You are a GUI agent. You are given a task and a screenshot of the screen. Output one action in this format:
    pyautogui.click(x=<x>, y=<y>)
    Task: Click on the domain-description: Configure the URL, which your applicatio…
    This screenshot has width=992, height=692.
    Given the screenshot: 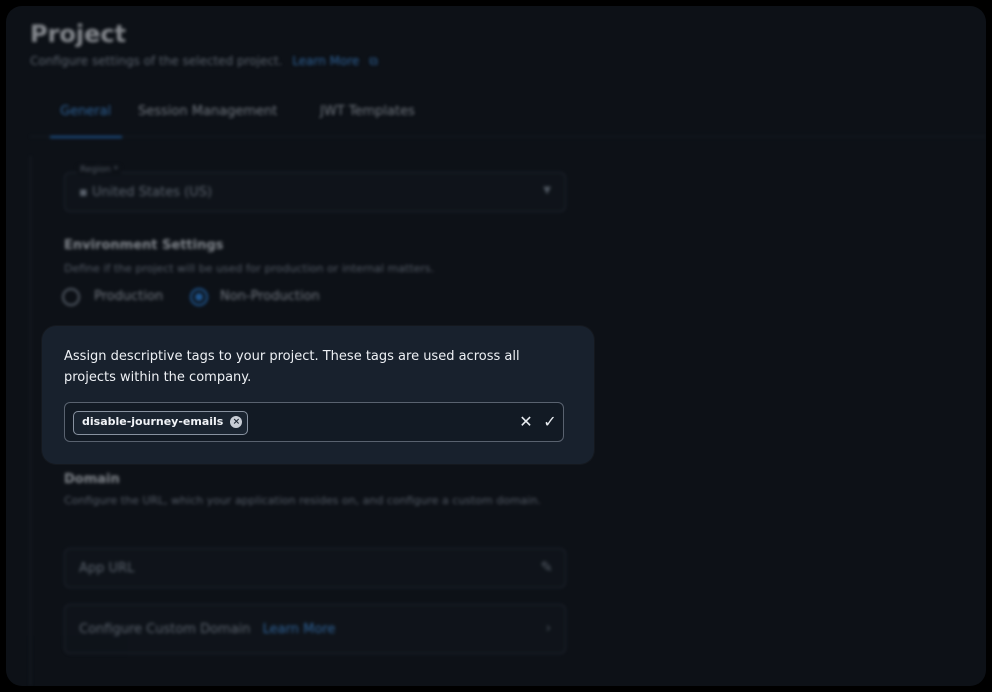 What is the action you would take?
    pyautogui.click(x=302, y=500)
    